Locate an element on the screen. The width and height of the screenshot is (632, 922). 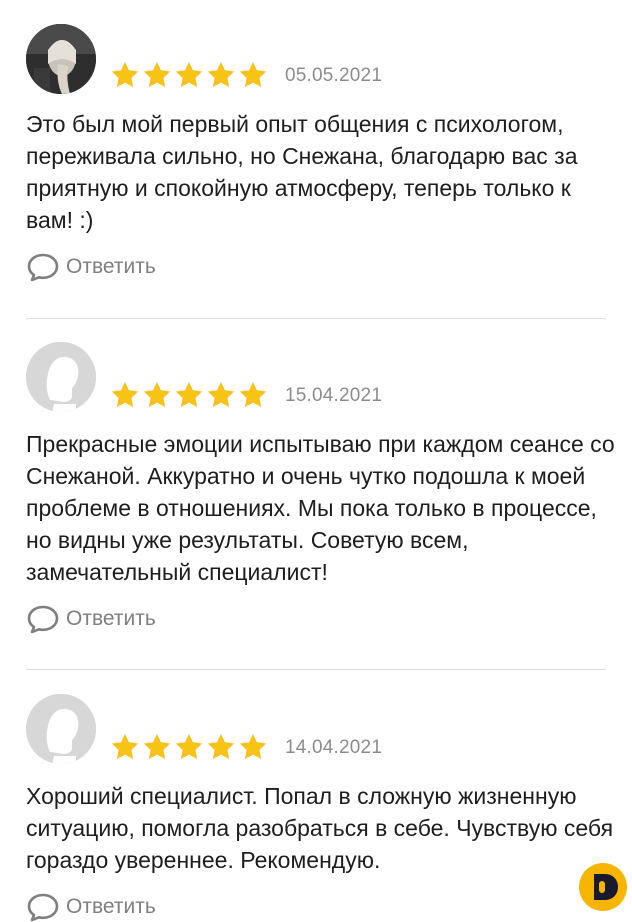
brand-logo-icon is located at coordinates (603, 887).